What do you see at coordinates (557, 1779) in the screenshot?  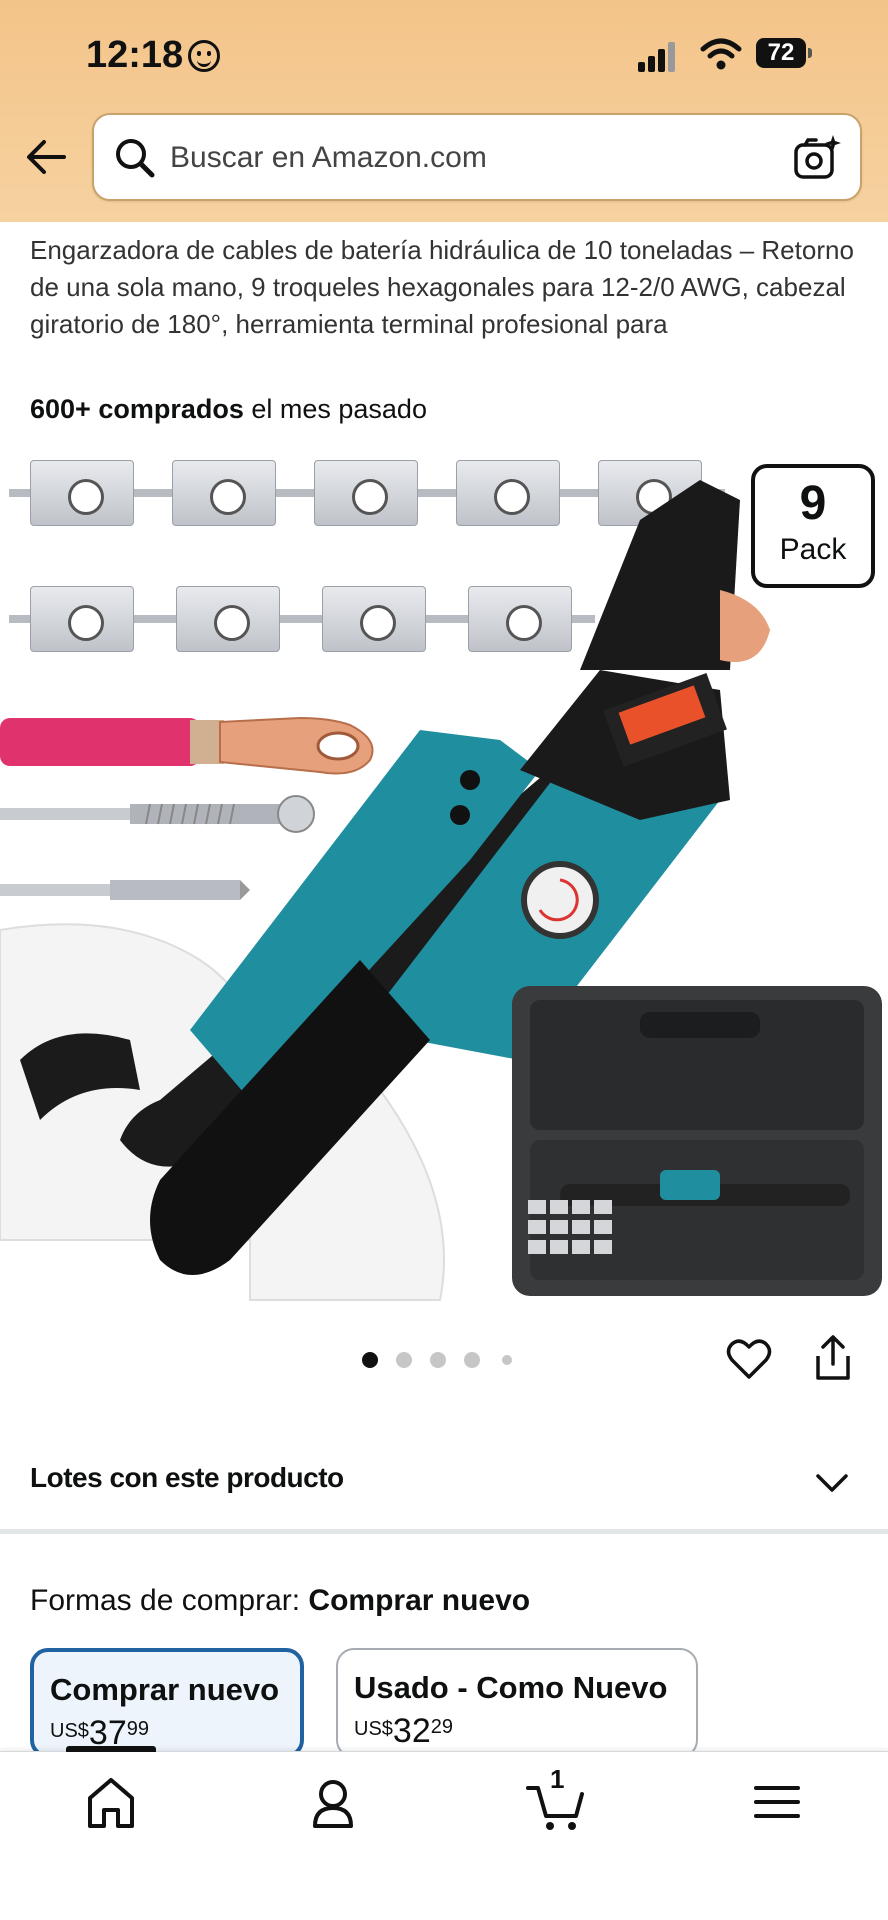 I see `cart-count-badge: 1` at bounding box center [557, 1779].